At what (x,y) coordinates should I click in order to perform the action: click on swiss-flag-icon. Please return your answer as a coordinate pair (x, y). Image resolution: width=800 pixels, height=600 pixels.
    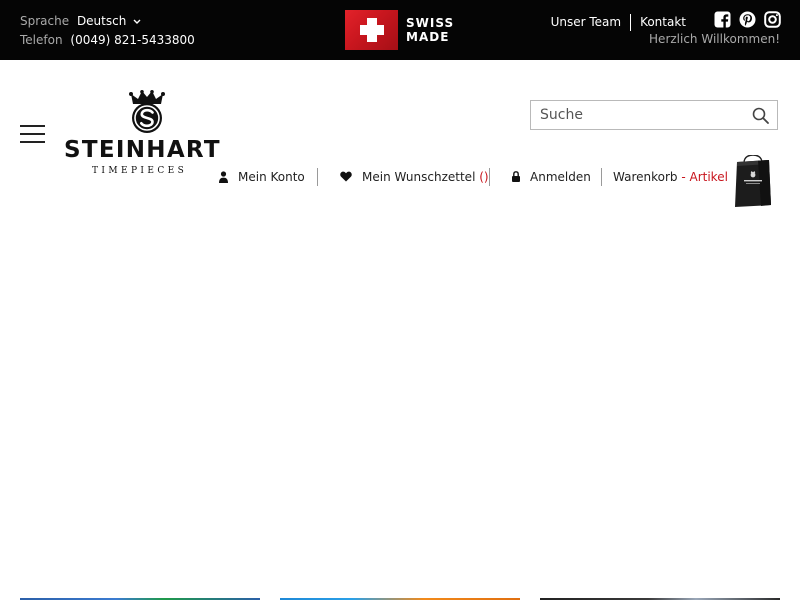
    Looking at the image, I should click on (371, 30).